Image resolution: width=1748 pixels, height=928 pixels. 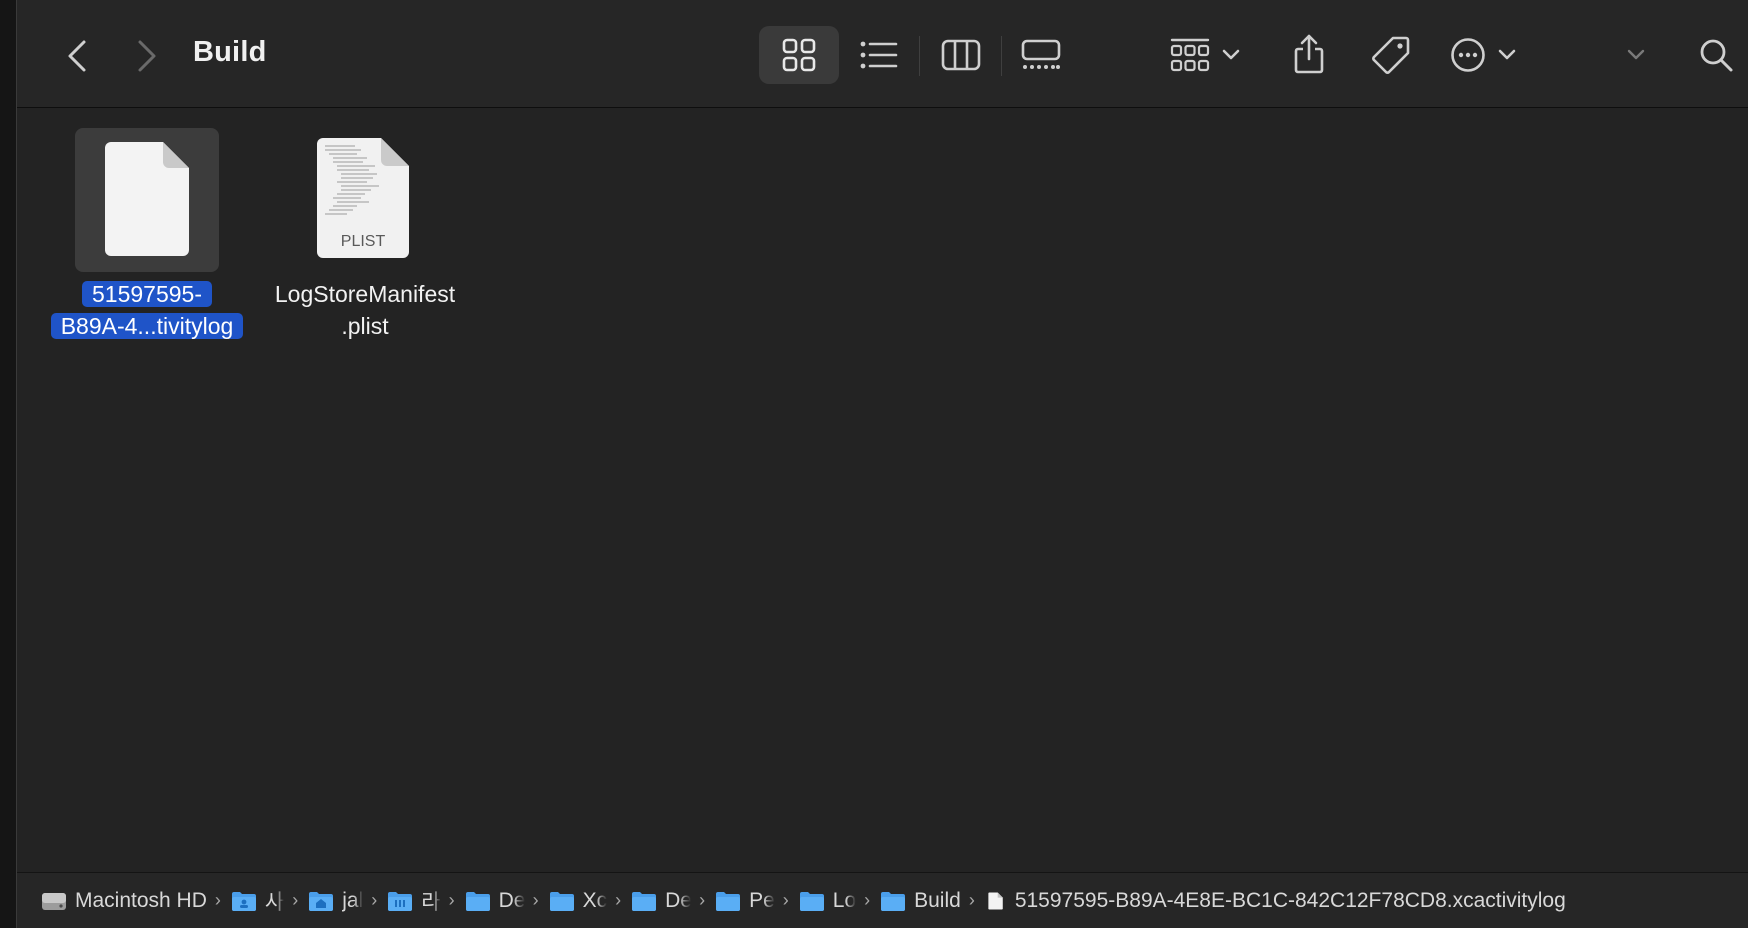 I want to click on left-window-edge, so click(x=8, y=464).